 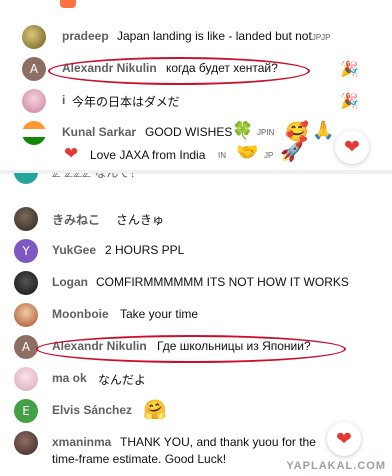 What do you see at coordinates (196, 411) in the screenshot?
I see `chat-message: E Elvis Sánchez 🤗` at bounding box center [196, 411].